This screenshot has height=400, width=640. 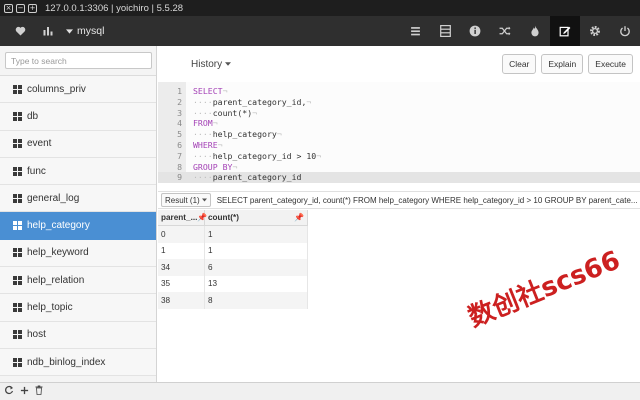 I want to click on table-row: 38 8, so click(x=233, y=300).